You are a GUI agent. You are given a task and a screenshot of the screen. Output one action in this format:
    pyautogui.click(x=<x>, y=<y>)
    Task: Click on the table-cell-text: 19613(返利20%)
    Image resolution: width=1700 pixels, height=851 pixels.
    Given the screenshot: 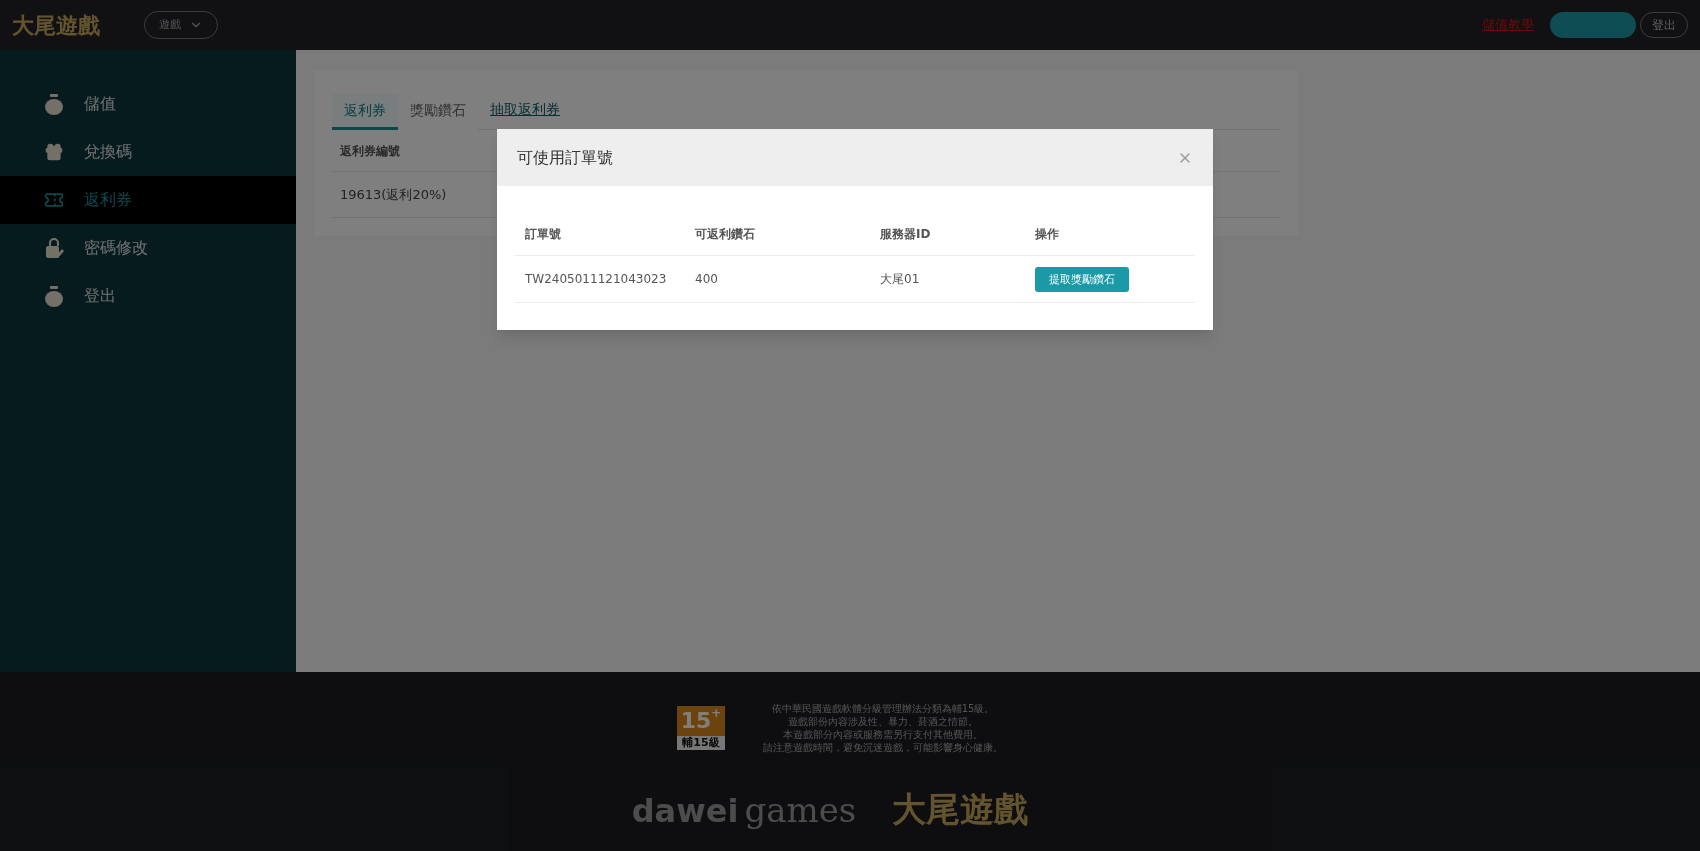 What is the action you would take?
    pyautogui.click(x=393, y=194)
    